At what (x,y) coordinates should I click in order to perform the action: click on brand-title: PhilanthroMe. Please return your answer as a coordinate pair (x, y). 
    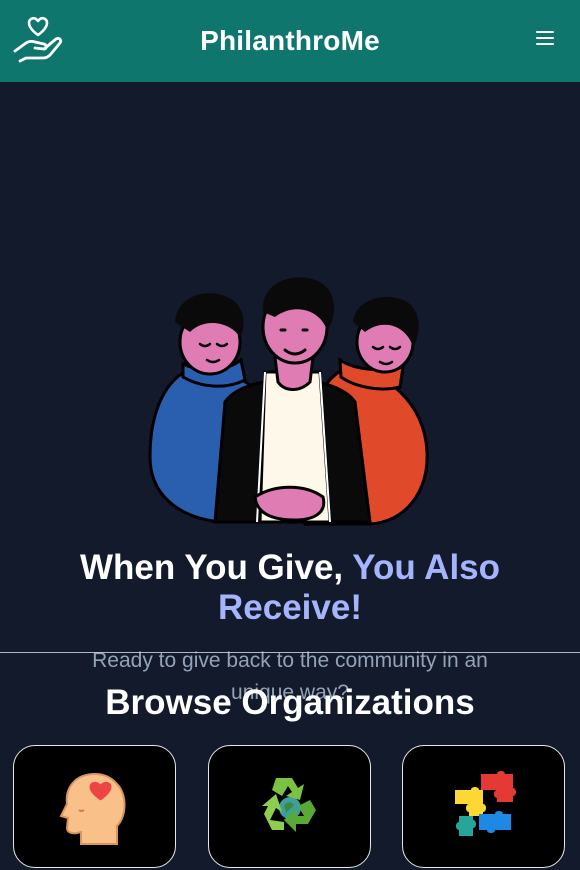
    Looking at the image, I should click on (290, 41).